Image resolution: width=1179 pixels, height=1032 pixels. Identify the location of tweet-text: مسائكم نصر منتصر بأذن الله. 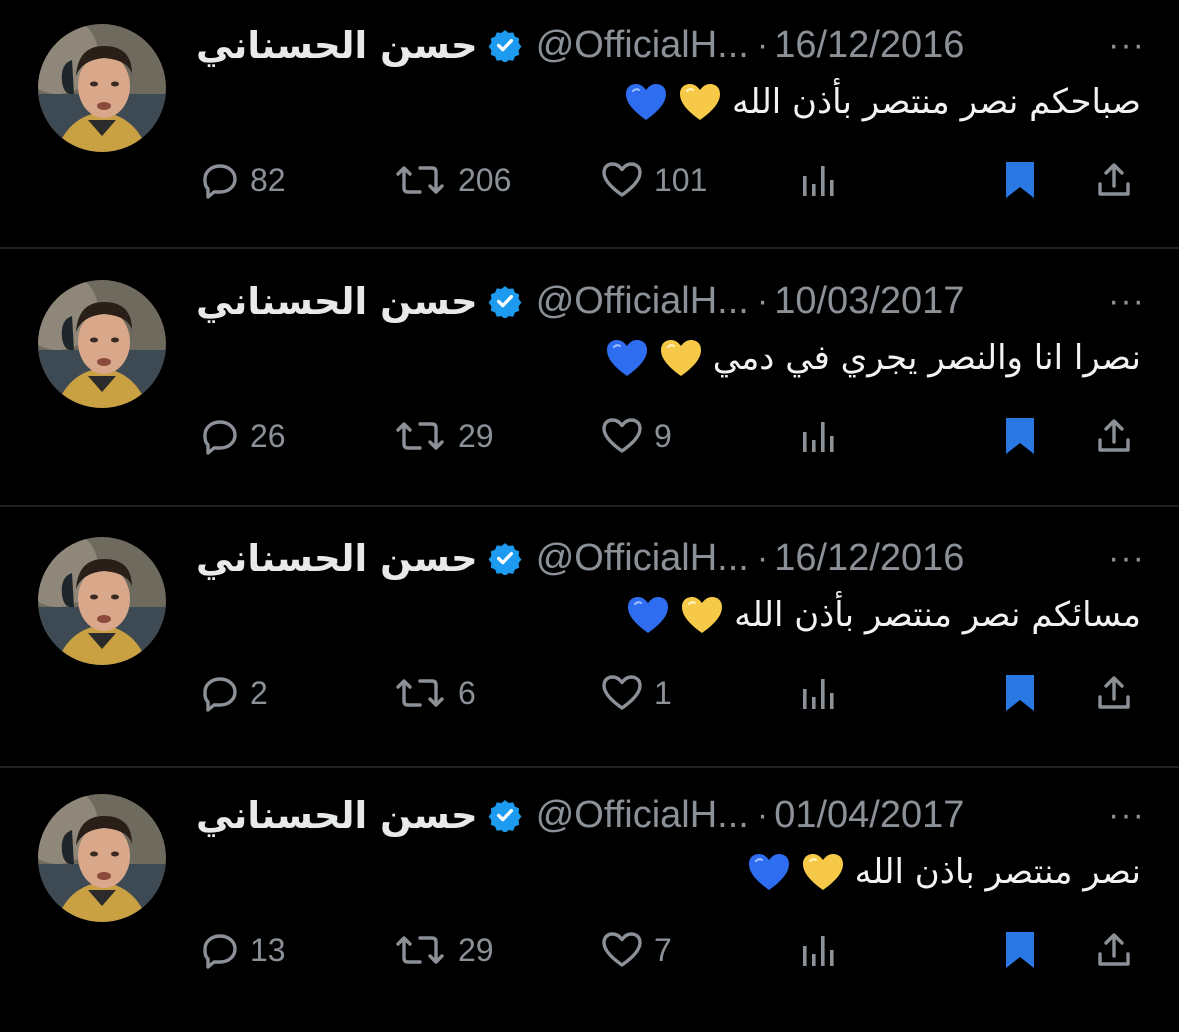
(883, 615).